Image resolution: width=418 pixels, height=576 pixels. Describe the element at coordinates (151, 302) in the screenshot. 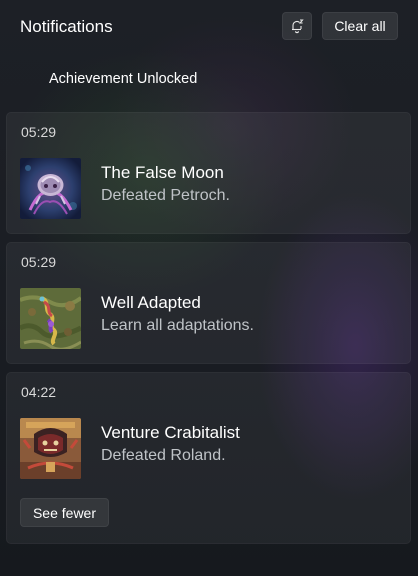

I see `notification-title: Well Adapted` at that location.